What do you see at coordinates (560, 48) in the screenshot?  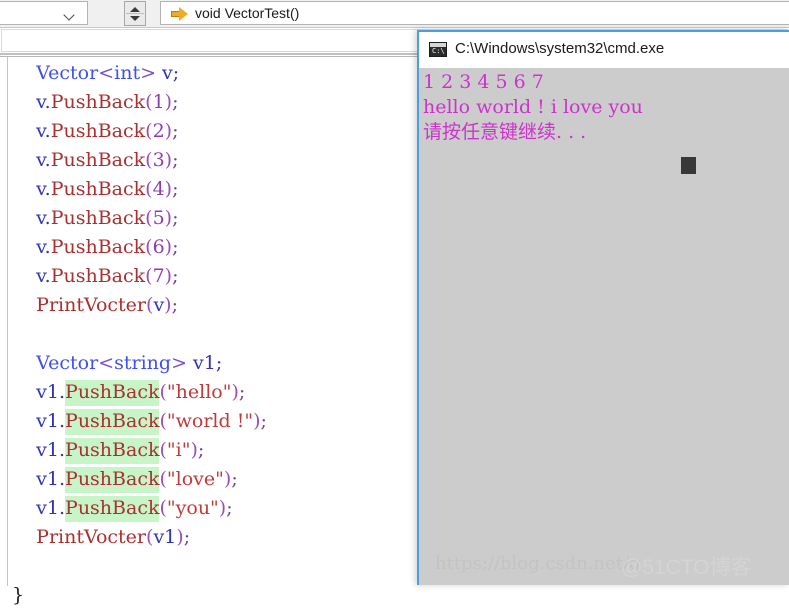 I see `console-title-text: C:\Windows\system32\cmd.exe` at bounding box center [560, 48].